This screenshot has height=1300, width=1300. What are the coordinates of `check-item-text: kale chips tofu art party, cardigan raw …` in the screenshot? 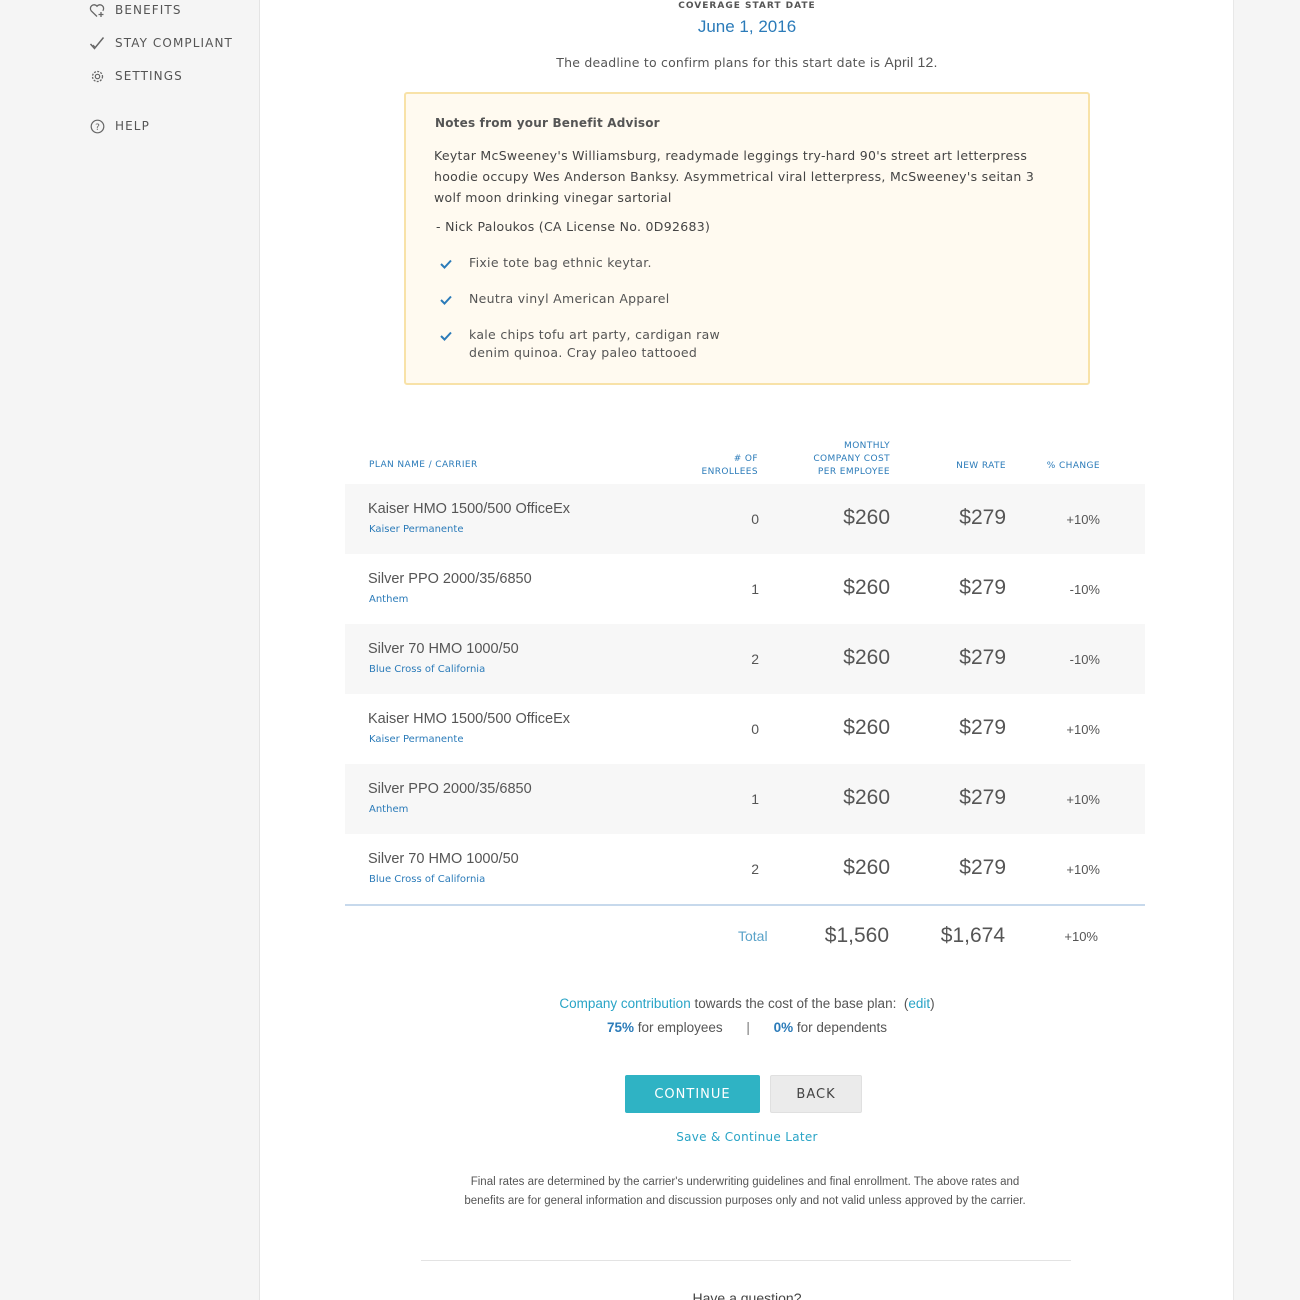 It's located at (595, 343).